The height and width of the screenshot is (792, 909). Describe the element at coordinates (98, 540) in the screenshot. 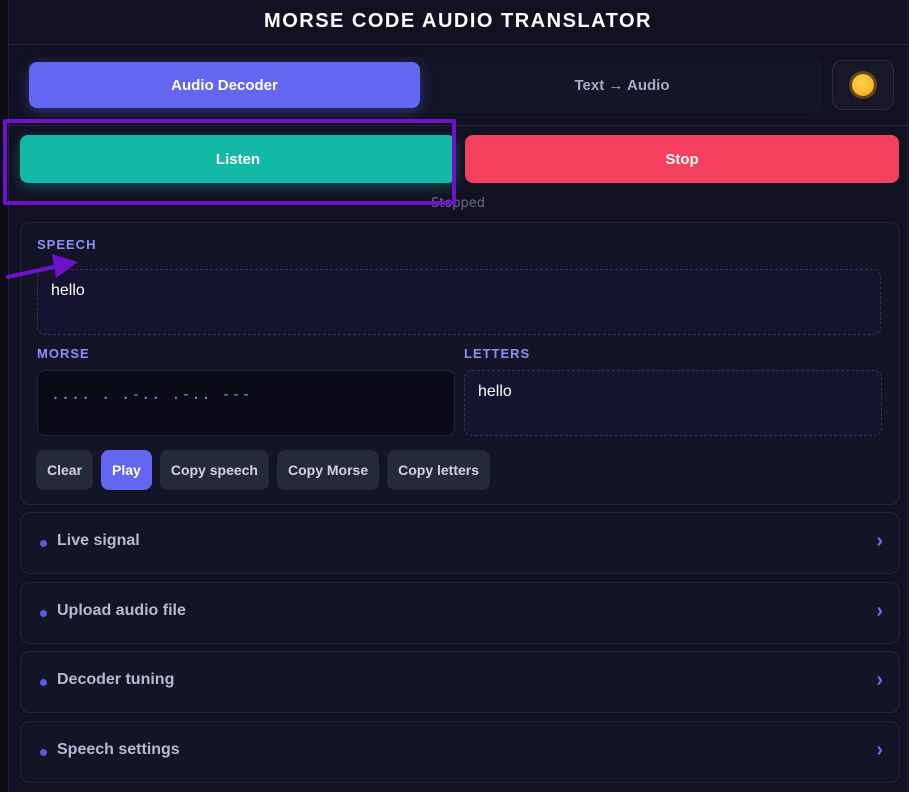

I see `section-label: Live signal` at that location.